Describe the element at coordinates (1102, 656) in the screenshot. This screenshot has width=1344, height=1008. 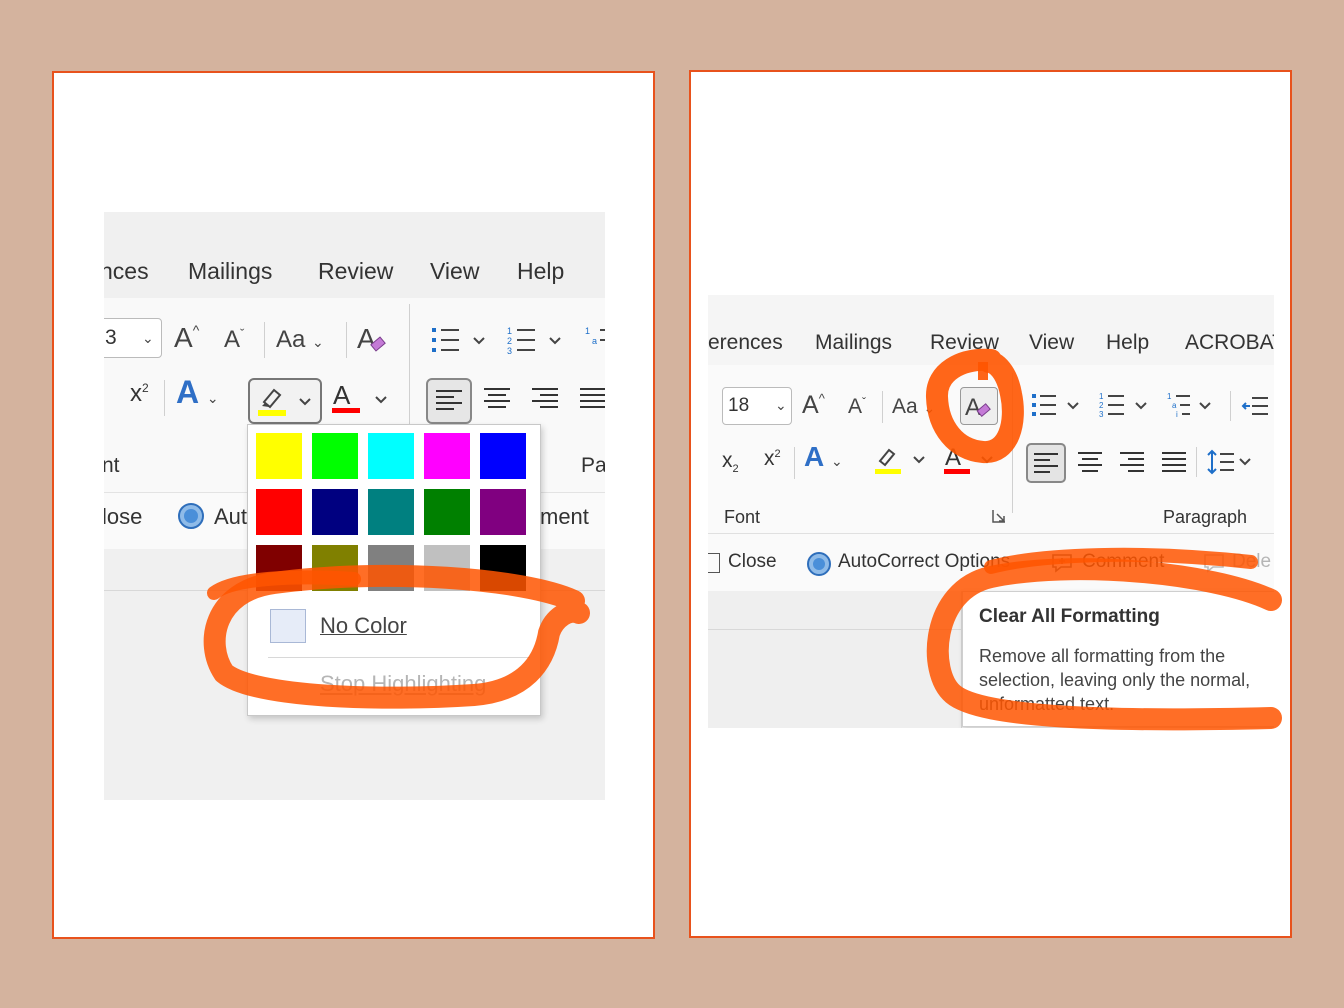
I see `tooltip-line: Remove all formatting from the` at that location.